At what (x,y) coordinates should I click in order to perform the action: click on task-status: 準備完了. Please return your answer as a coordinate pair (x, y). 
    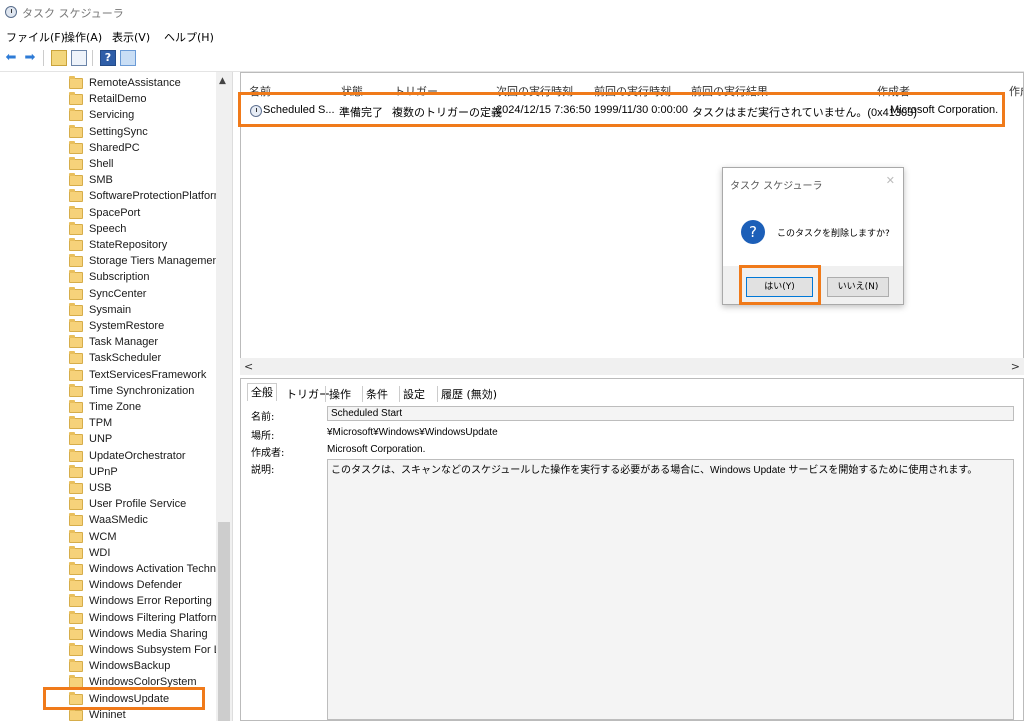
    Looking at the image, I should click on (361, 113).